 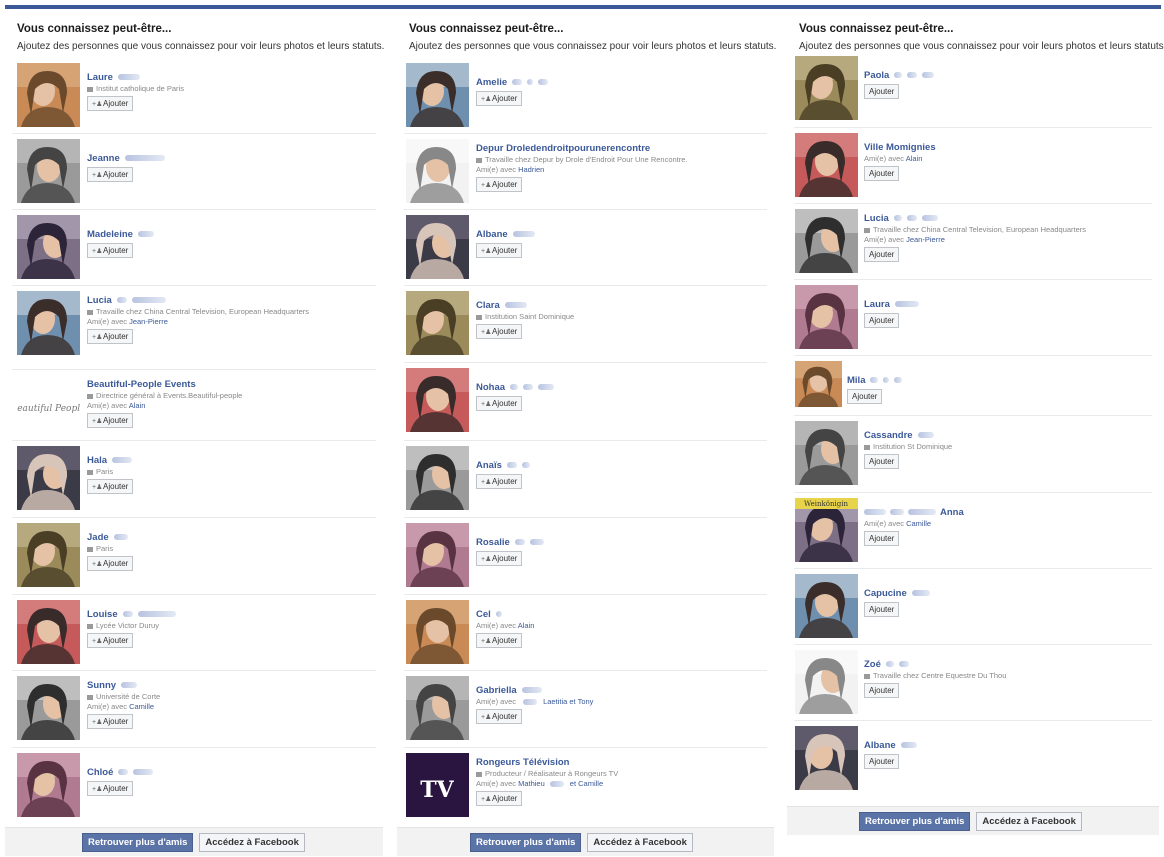 I want to click on person-name-link: Anaïs, so click(x=503, y=465).